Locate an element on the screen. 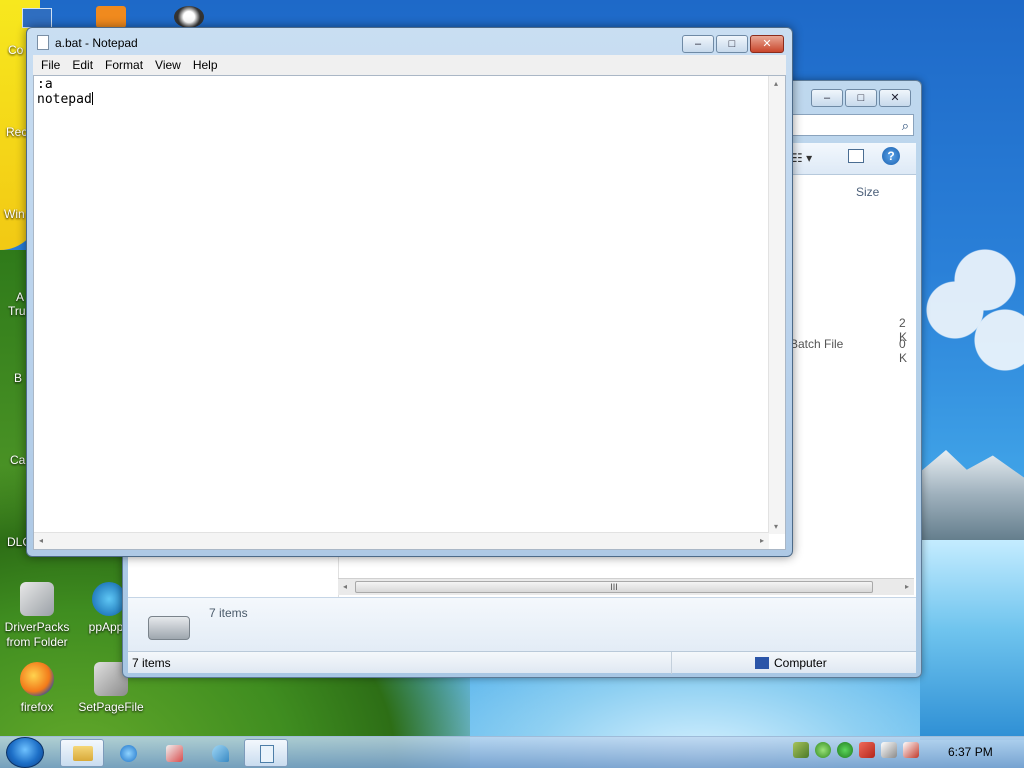 The width and height of the screenshot is (1024, 768). text-caret is located at coordinates (92, 98).